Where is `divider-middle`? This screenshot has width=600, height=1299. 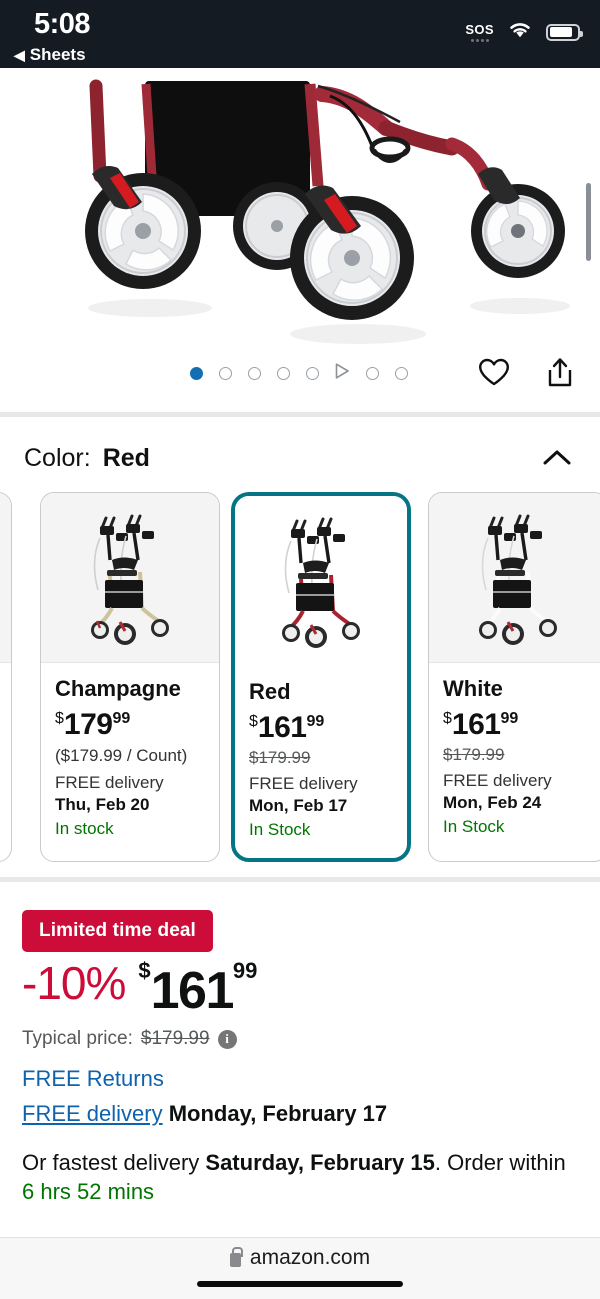 divider-middle is located at coordinates (300, 879).